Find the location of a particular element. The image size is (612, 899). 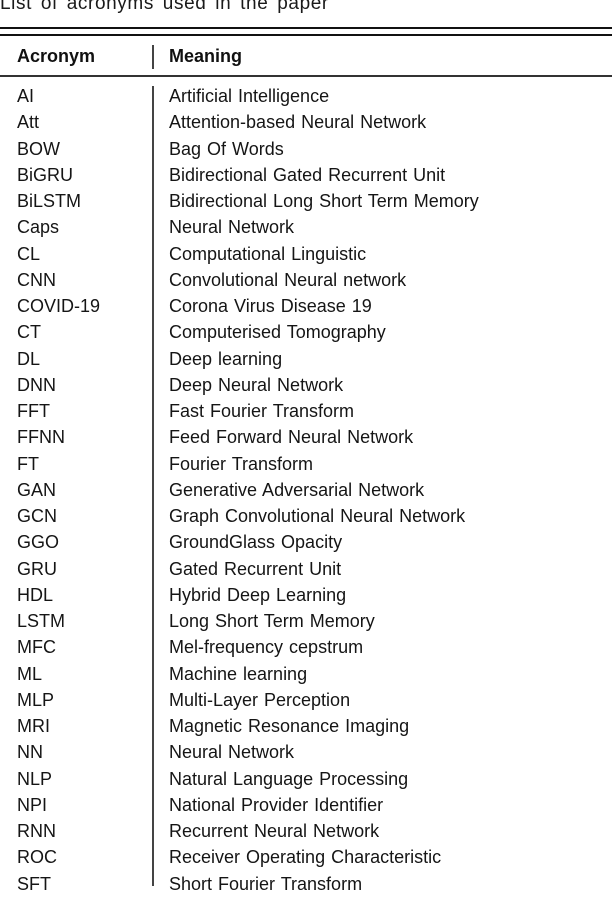

table-row: NLP Natural Language Processing is located at coordinates (306, 781).